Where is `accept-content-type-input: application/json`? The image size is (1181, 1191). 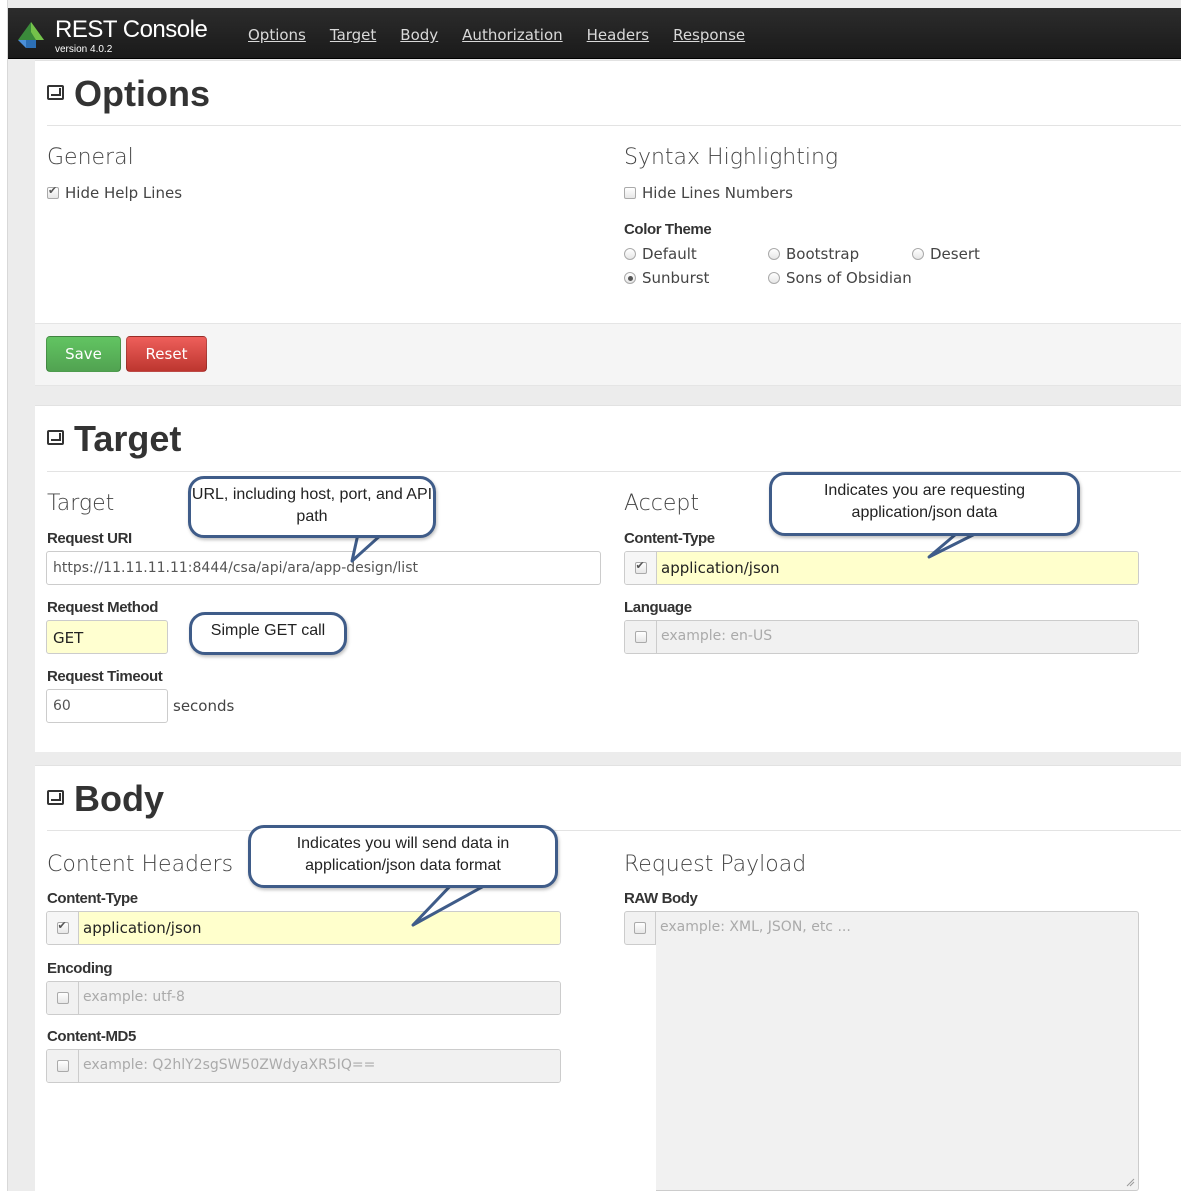 accept-content-type-input: application/json is located at coordinates (897, 568).